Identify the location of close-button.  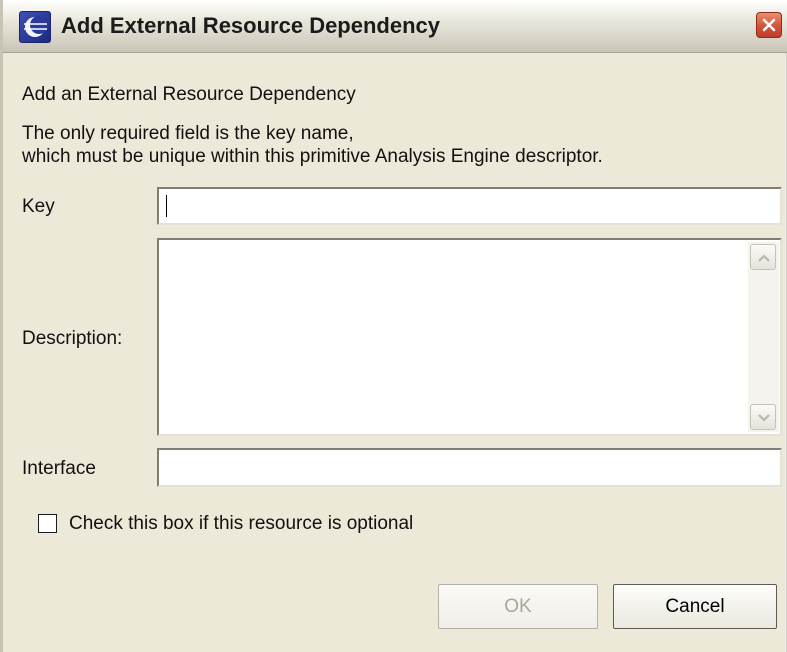
(769, 25).